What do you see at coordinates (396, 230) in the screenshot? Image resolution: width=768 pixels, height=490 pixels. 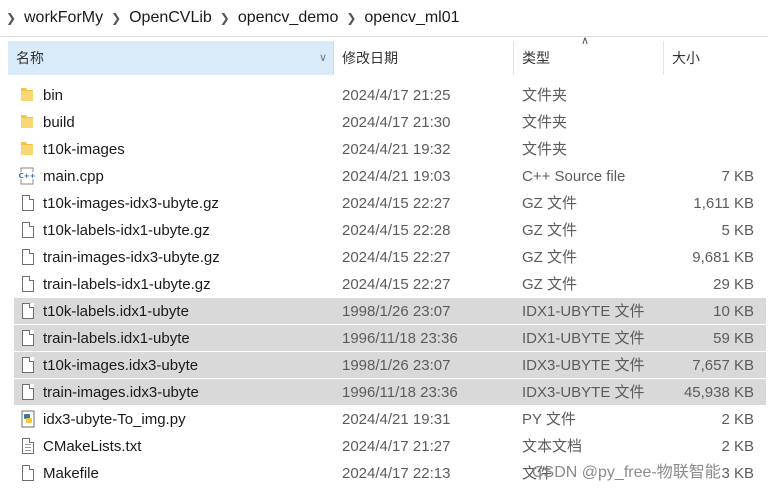 I see `file-date: 2024/4/15 22:28` at bounding box center [396, 230].